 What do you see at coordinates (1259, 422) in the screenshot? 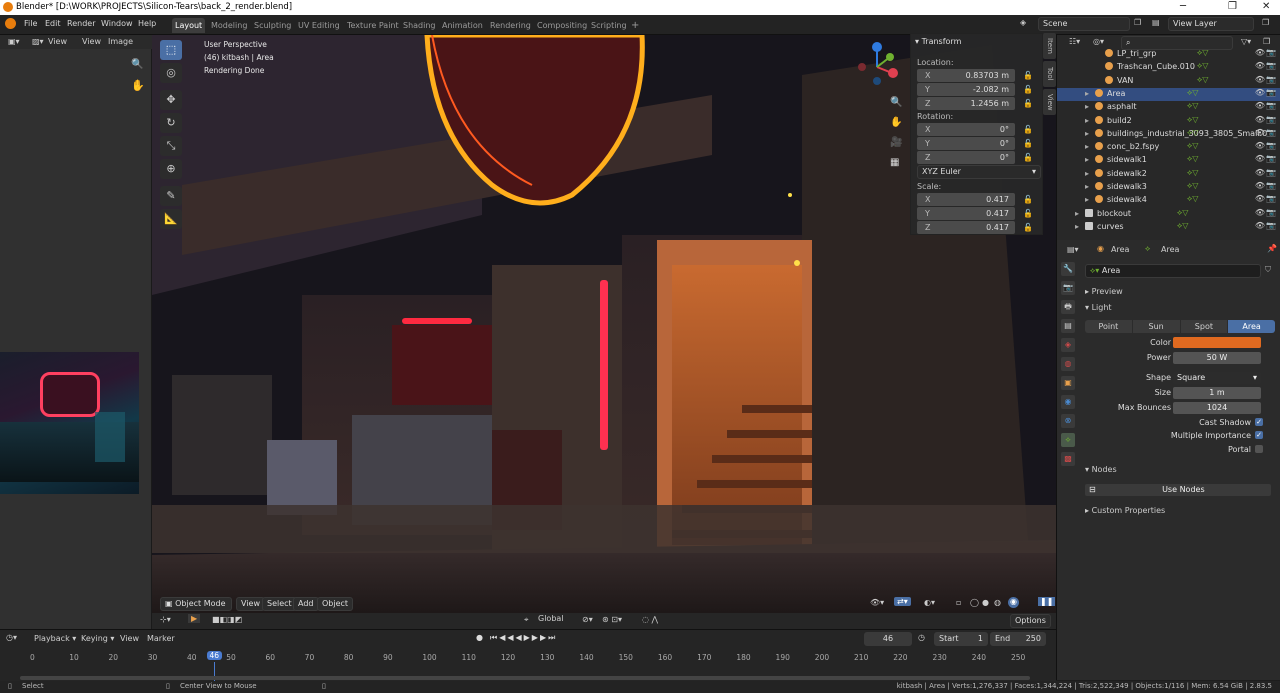
I see `cast-shadow-checkbox: ✓` at bounding box center [1259, 422].